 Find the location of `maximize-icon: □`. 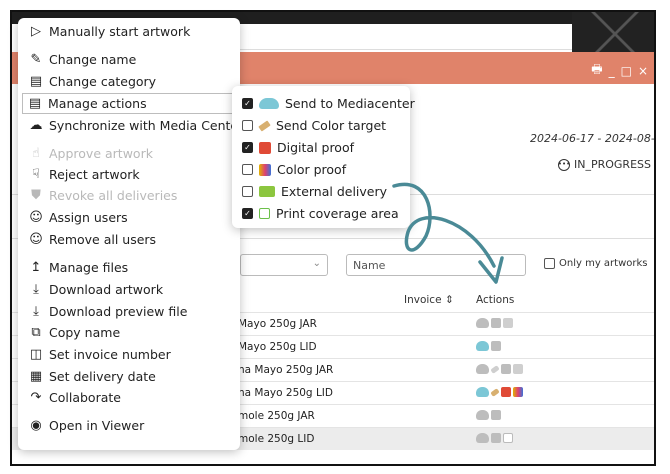

maximize-icon: □ is located at coordinates (626, 71).